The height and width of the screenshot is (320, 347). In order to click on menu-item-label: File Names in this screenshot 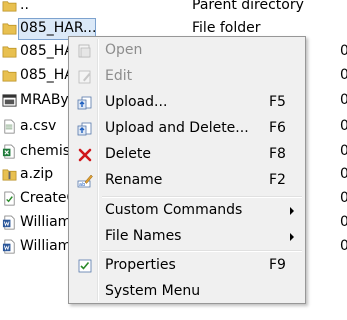, I will do `click(143, 236)`.